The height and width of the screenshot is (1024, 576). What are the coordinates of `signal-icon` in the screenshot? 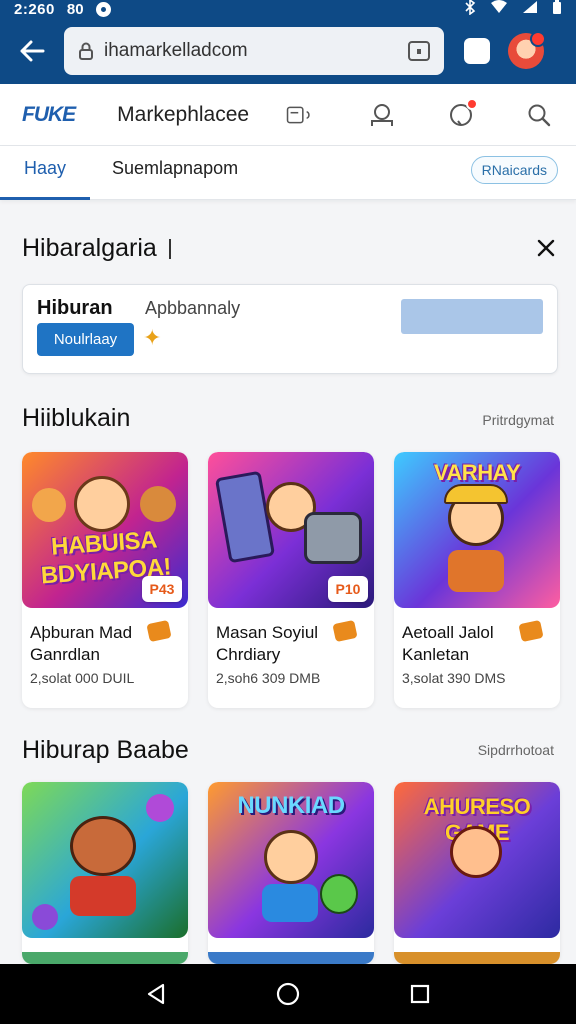 It's located at (530, 9).